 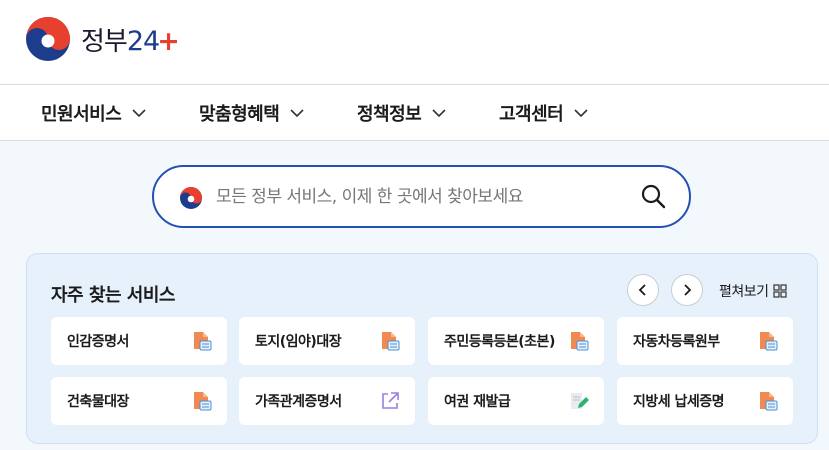 I want to click on taegeuk-logo-icon, so click(x=48, y=39).